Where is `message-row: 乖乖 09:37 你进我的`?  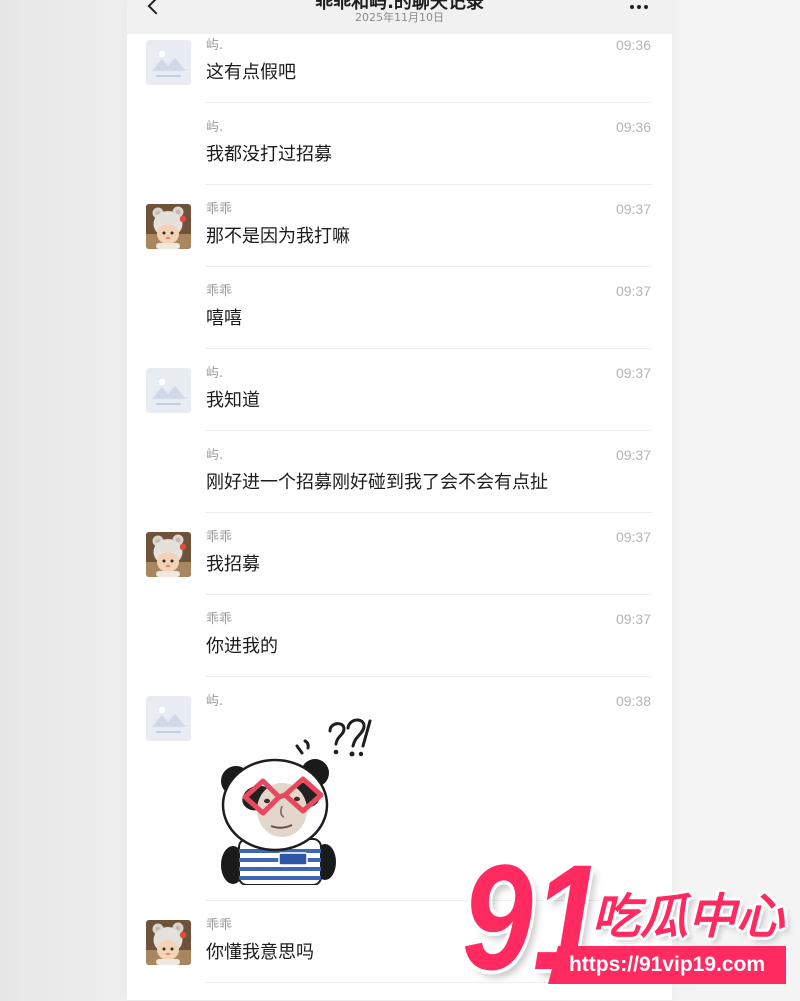 message-row: 乖乖 09:37 你进我的 is located at coordinates (399, 650).